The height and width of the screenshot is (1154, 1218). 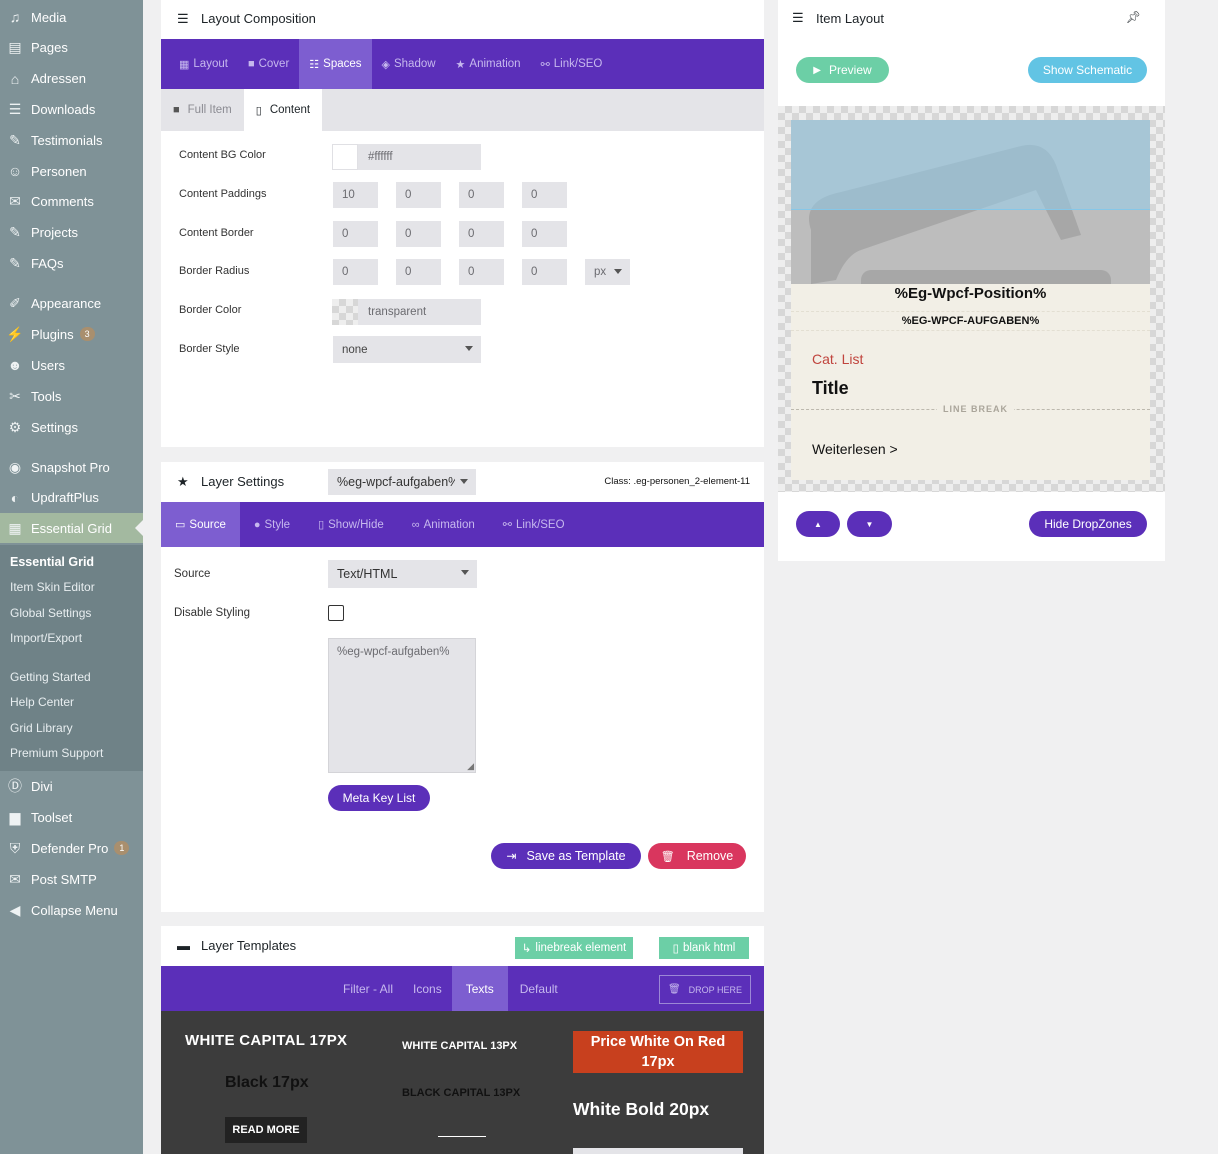 I want to click on template-divider, so click(x=462, y=1136).